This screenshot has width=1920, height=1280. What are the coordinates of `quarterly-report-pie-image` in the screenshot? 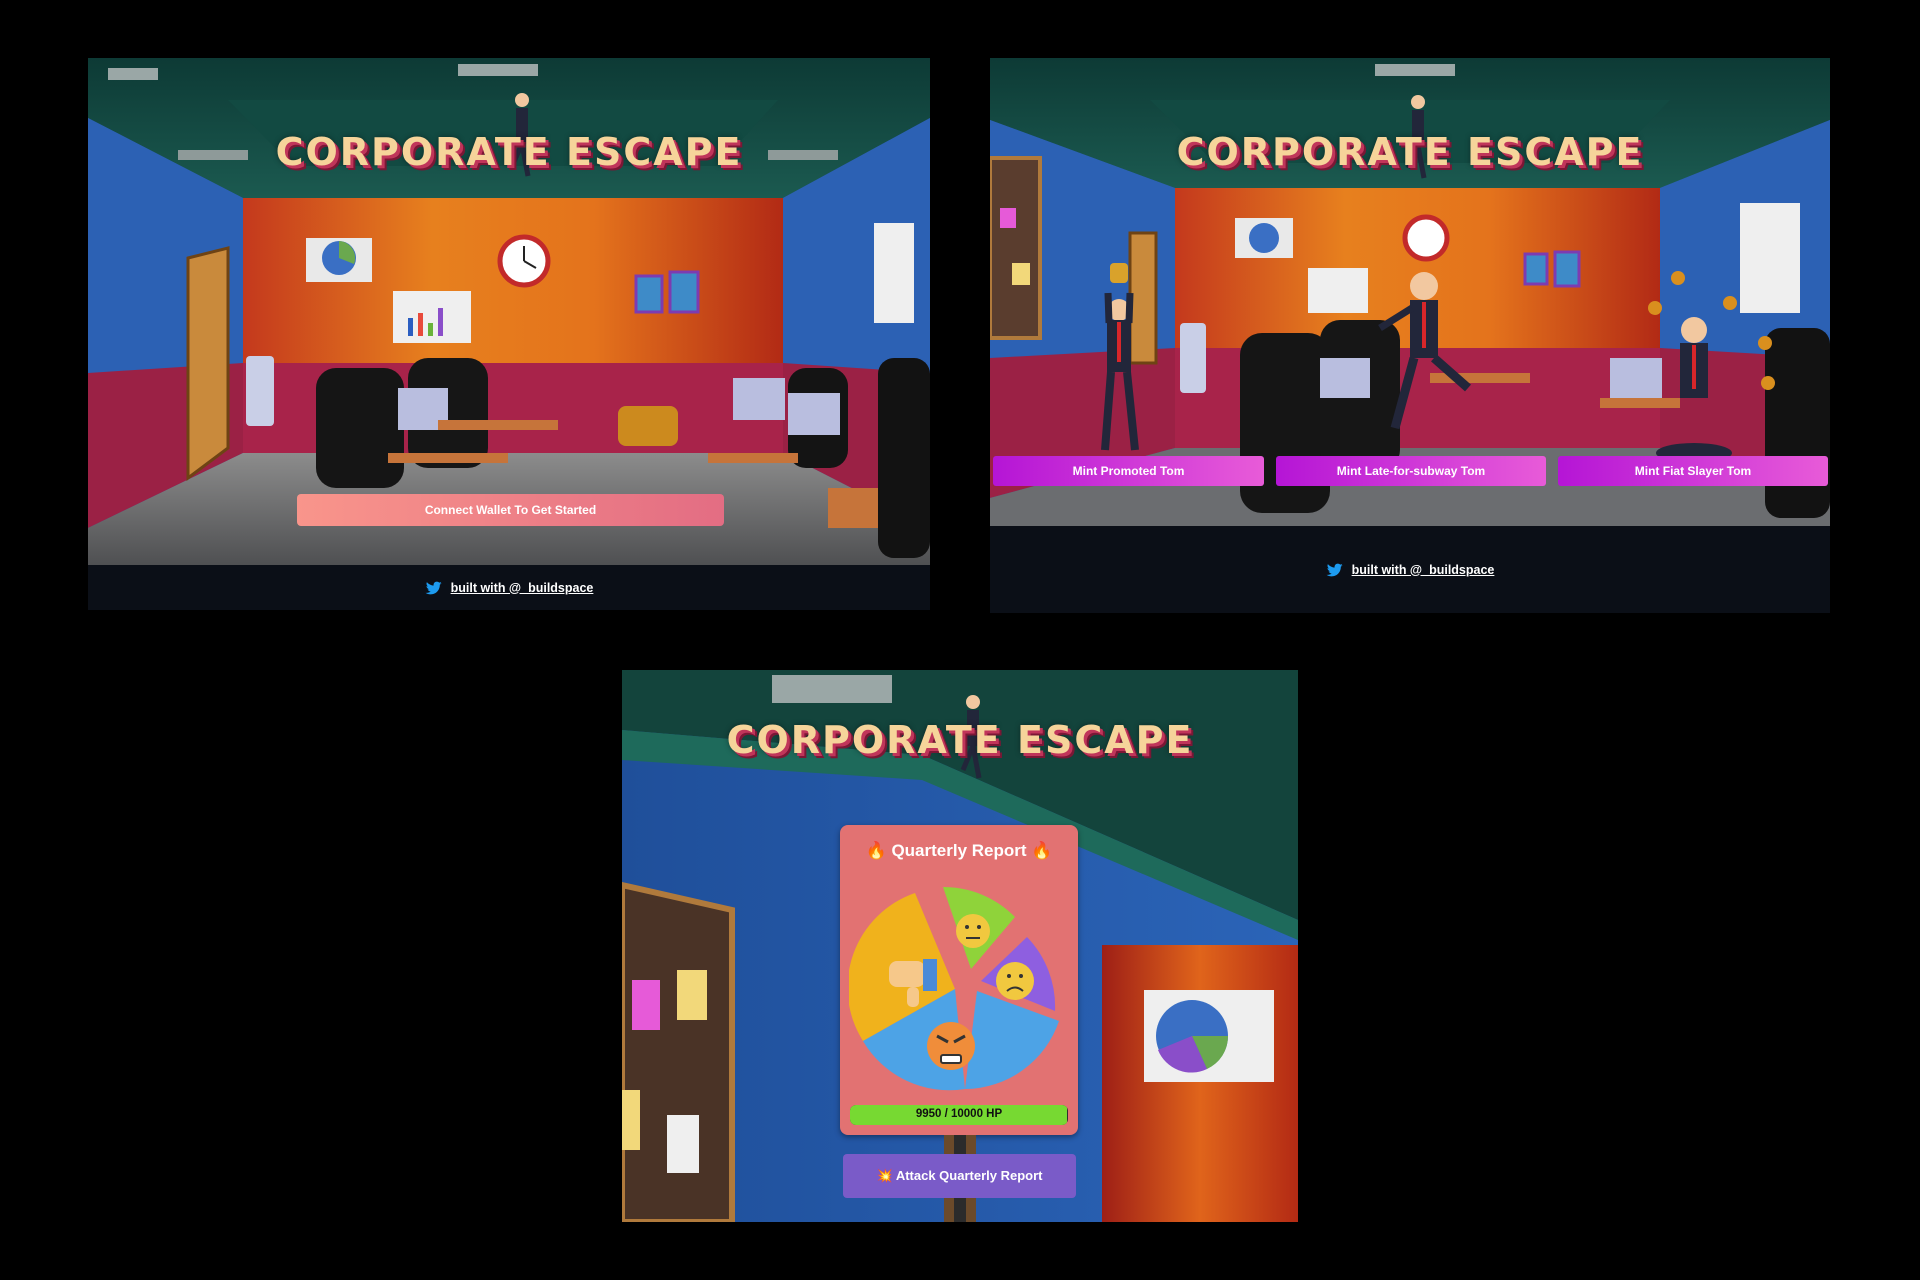 It's located at (954, 988).